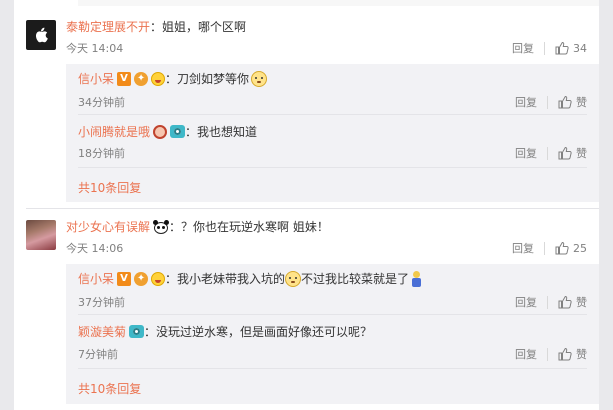 The width and height of the screenshot is (613, 410). I want to click on comment-author: 对少女心有误解, so click(108, 226).